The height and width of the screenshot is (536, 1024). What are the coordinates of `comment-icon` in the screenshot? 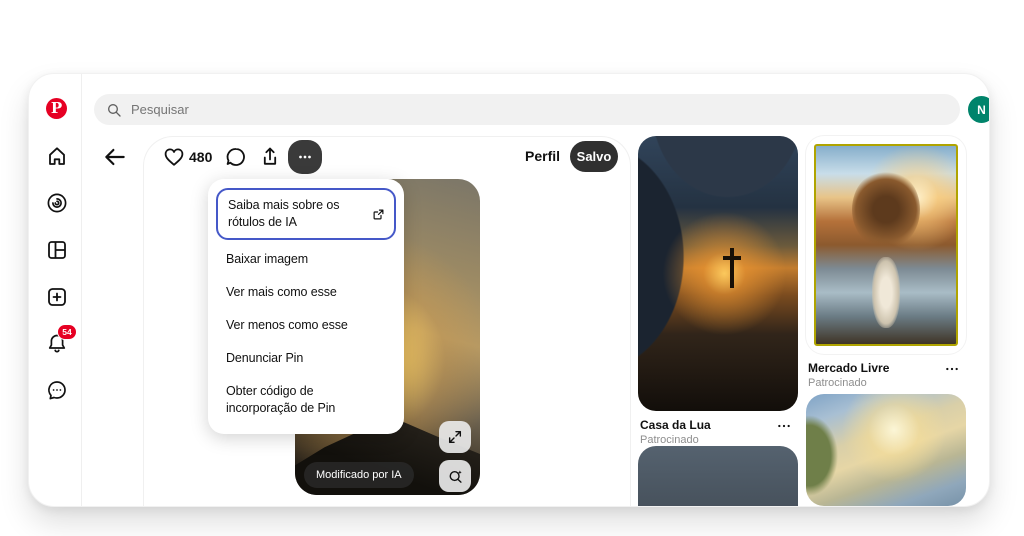 It's located at (236, 157).